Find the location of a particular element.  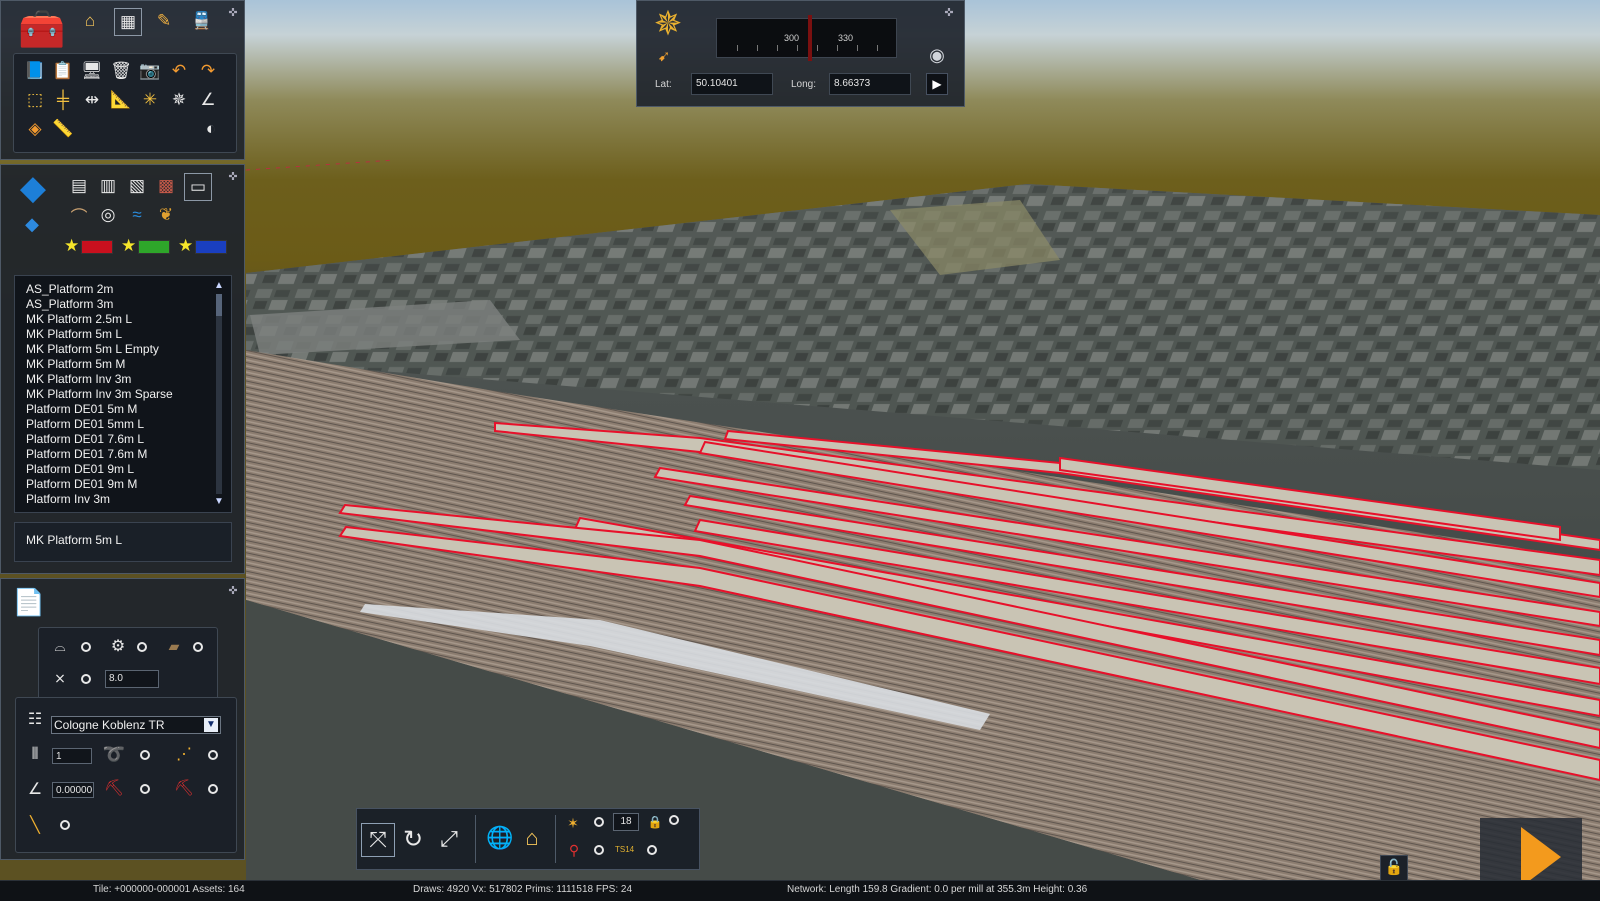

track-tool-icon: ▦ is located at coordinates (128, 22).